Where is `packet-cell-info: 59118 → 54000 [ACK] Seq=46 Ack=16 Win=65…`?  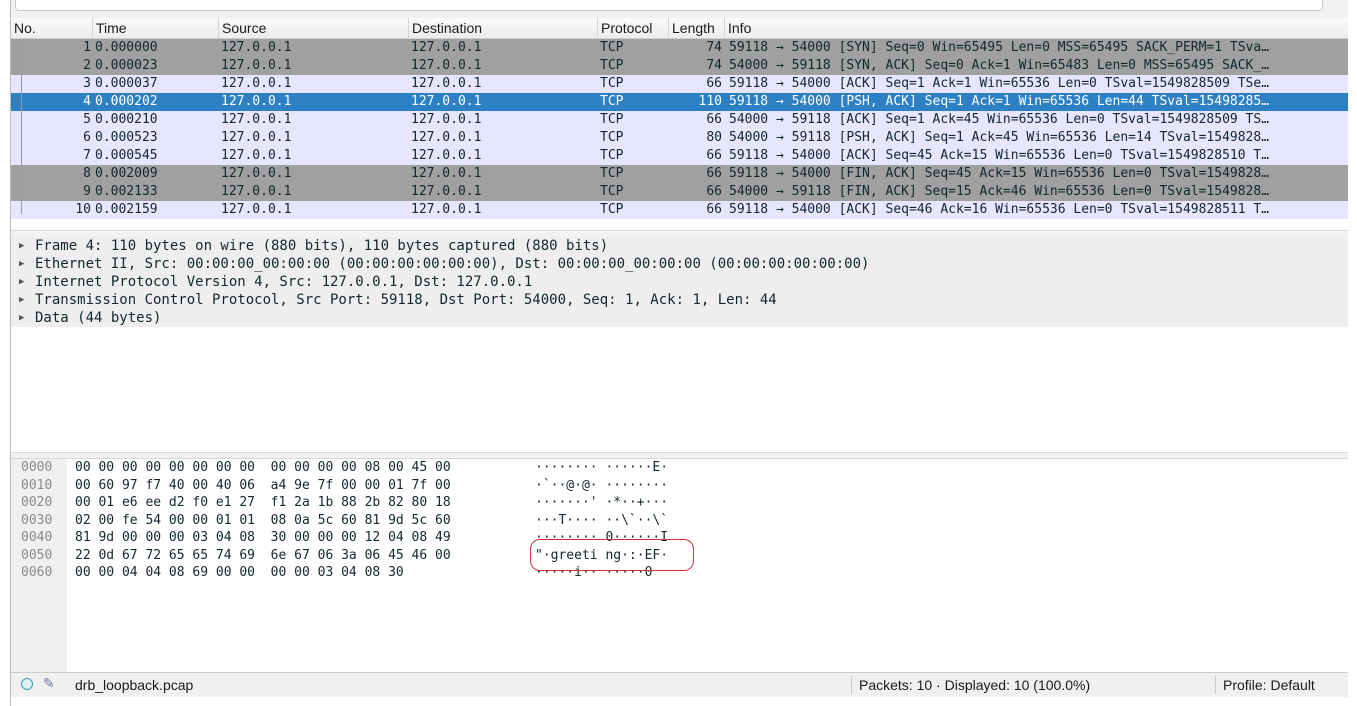 packet-cell-info: 59118 → 54000 [ACK] Seq=46 Ack=16 Win=65… is located at coordinates (999, 209).